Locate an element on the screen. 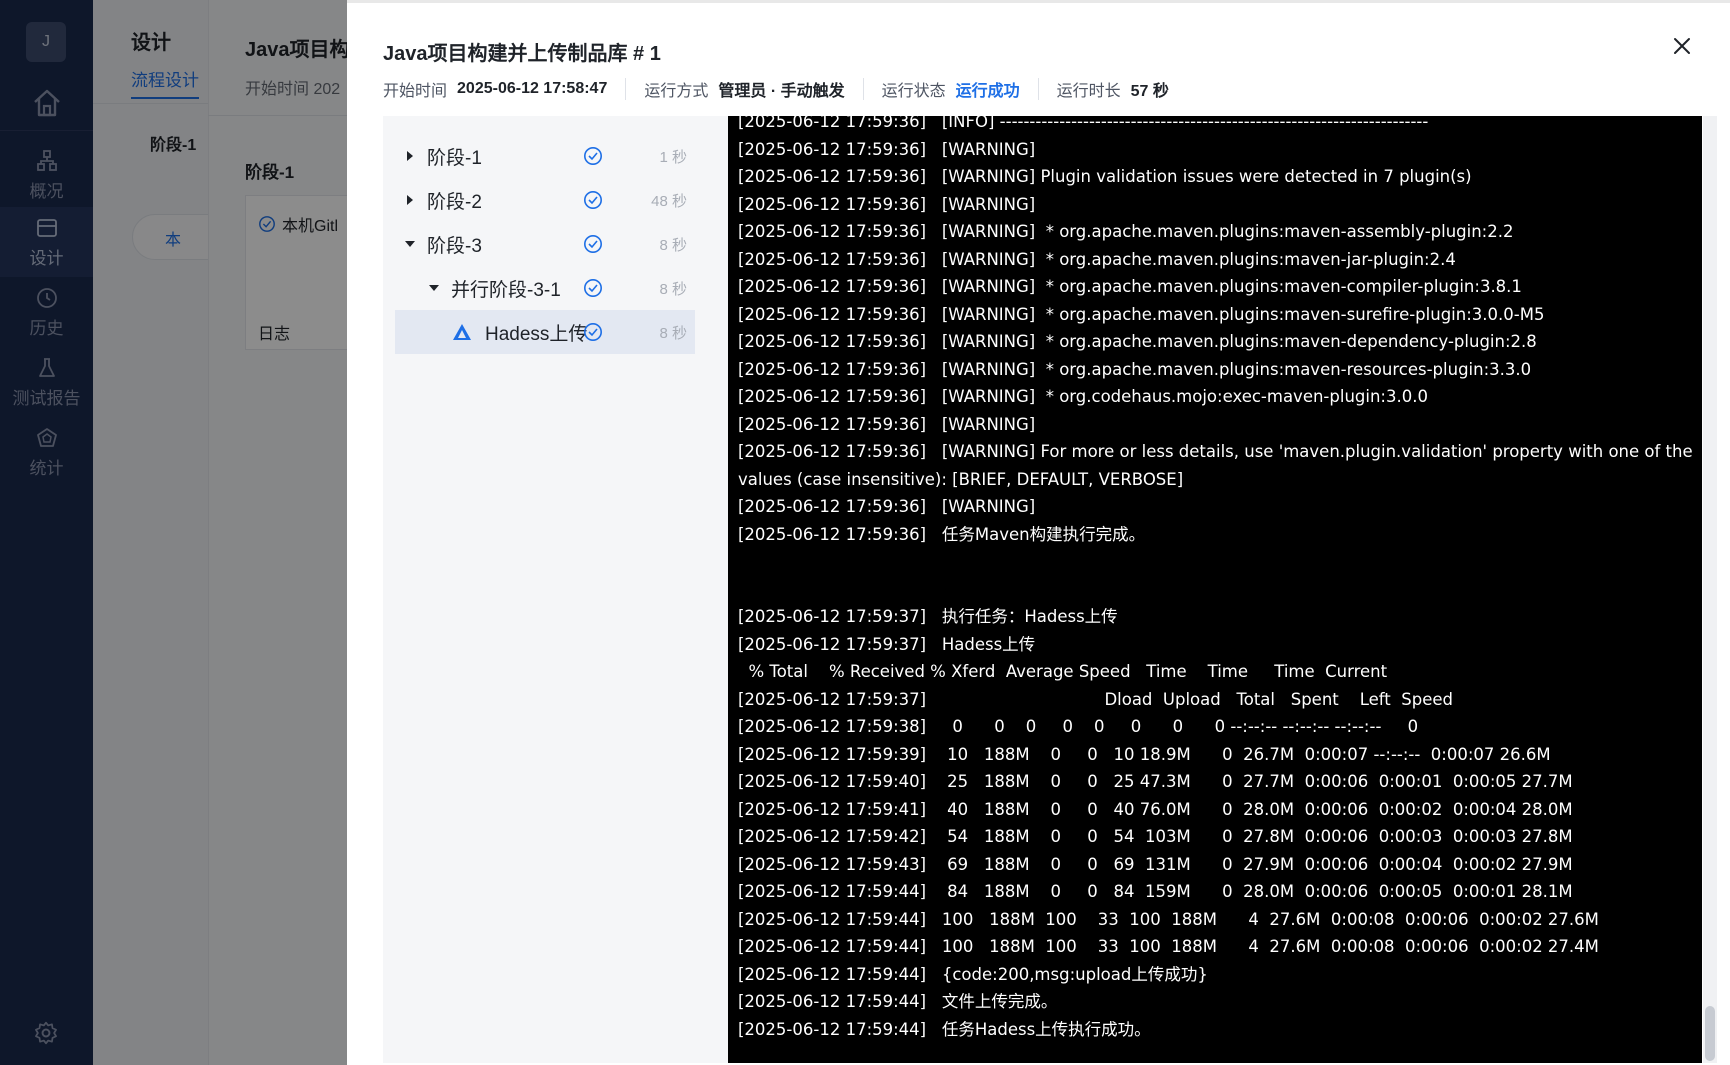 Image resolution: width=1730 pixels, height=1065 pixels. tree-item-stage-3: 阶段-3 8 秒 is located at coordinates (545, 244).